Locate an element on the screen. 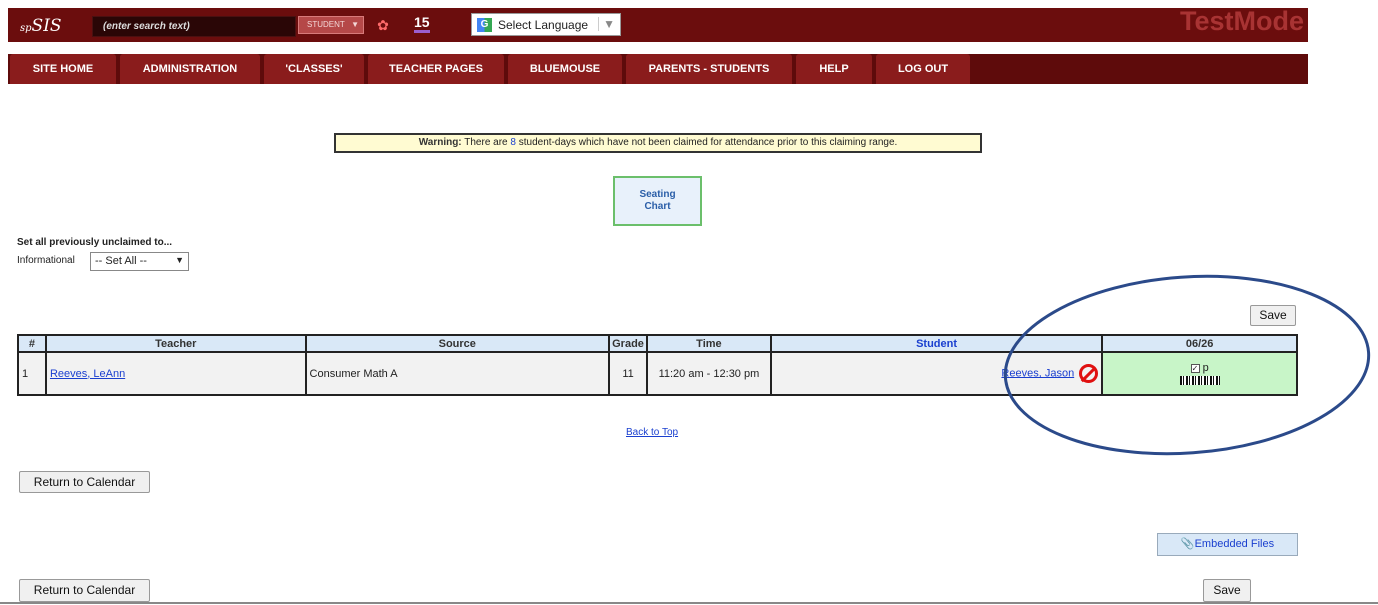 This screenshot has width=1378, height=605. nav-administration: ADMINISTRATION is located at coordinates (190, 69).